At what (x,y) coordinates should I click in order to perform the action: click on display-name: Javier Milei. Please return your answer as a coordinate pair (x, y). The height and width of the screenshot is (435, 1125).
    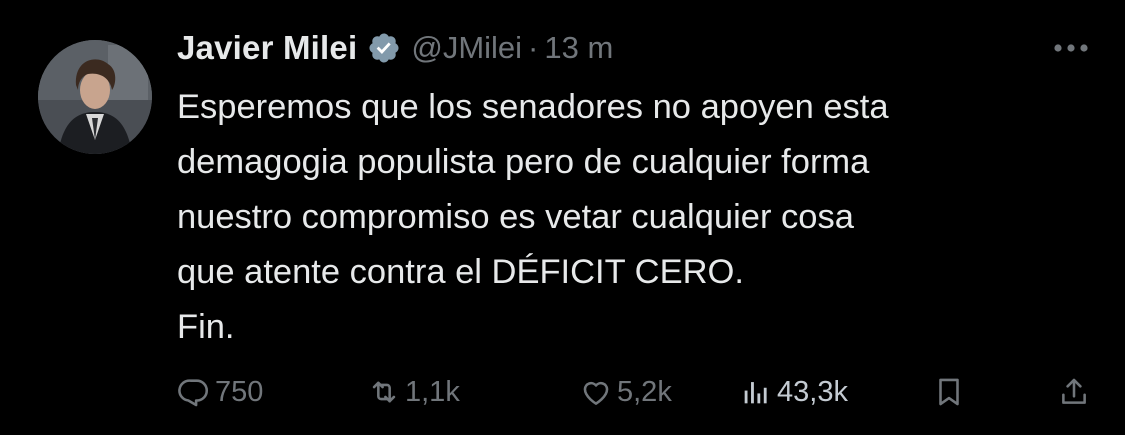
    Looking at the image, I should click on (267, 48).